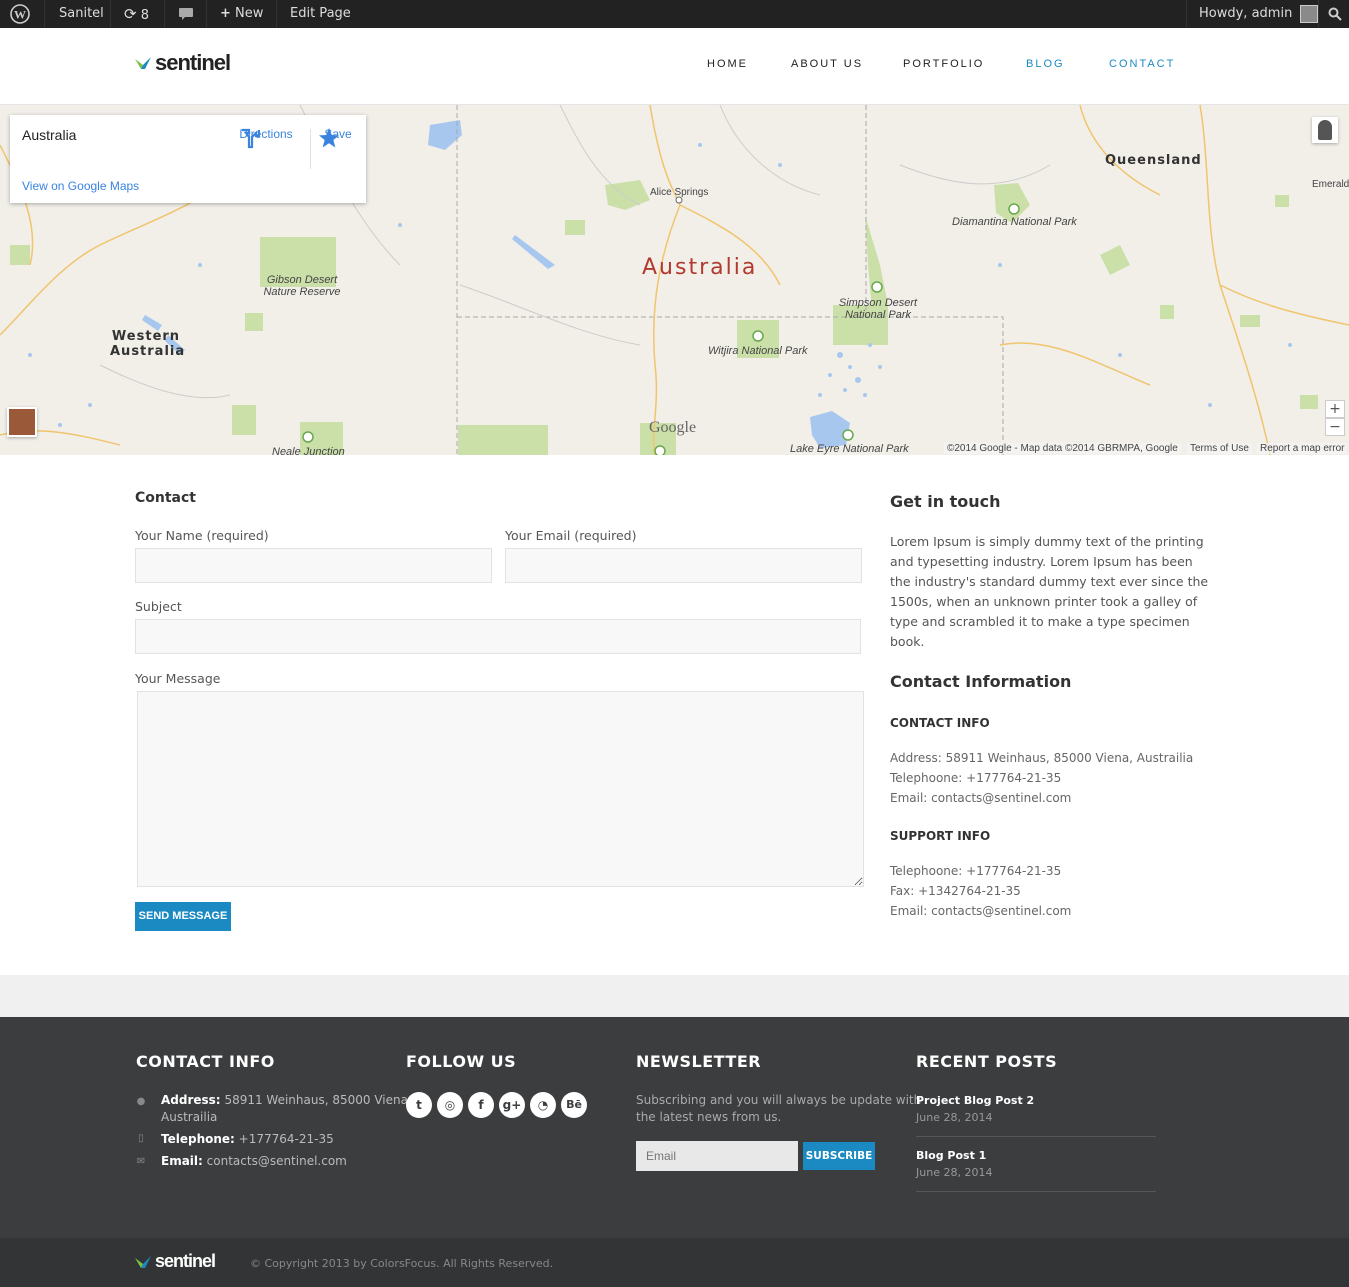 Image resolution: width=1349 pixels, height=1287 pixels. What do you see at coordinates (419, 1105) in the screenshot?
I see `twitter-icon: t` at bounding box center [419, 1105].